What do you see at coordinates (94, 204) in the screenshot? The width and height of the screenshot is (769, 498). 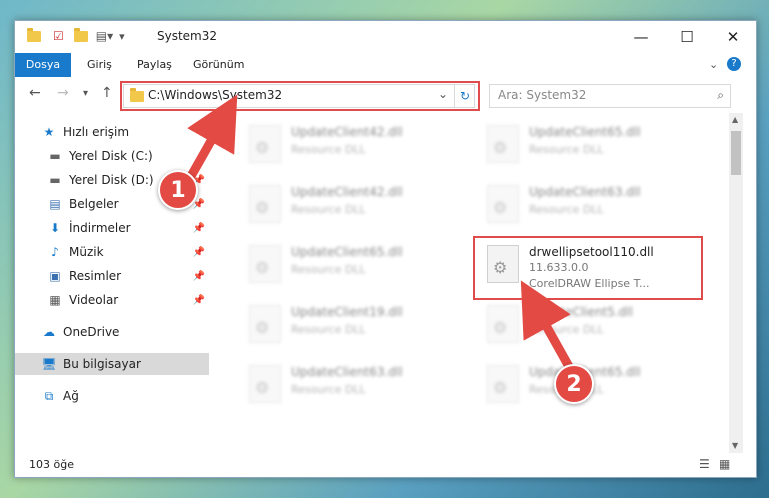 I see `sidebar-item-label: Belgeler` at bounding box center [94, 204].